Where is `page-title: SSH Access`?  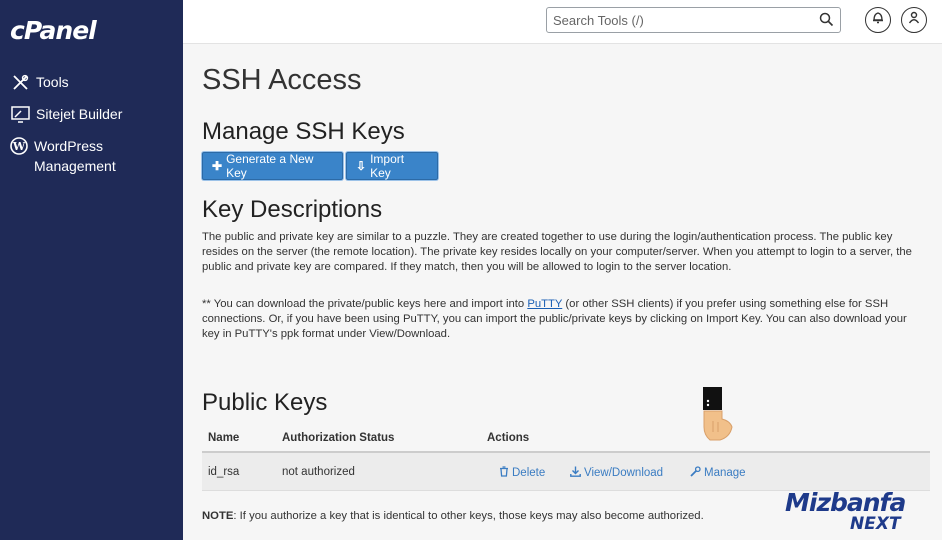 page-title: SSH Access is located at coordinates (282, 80).